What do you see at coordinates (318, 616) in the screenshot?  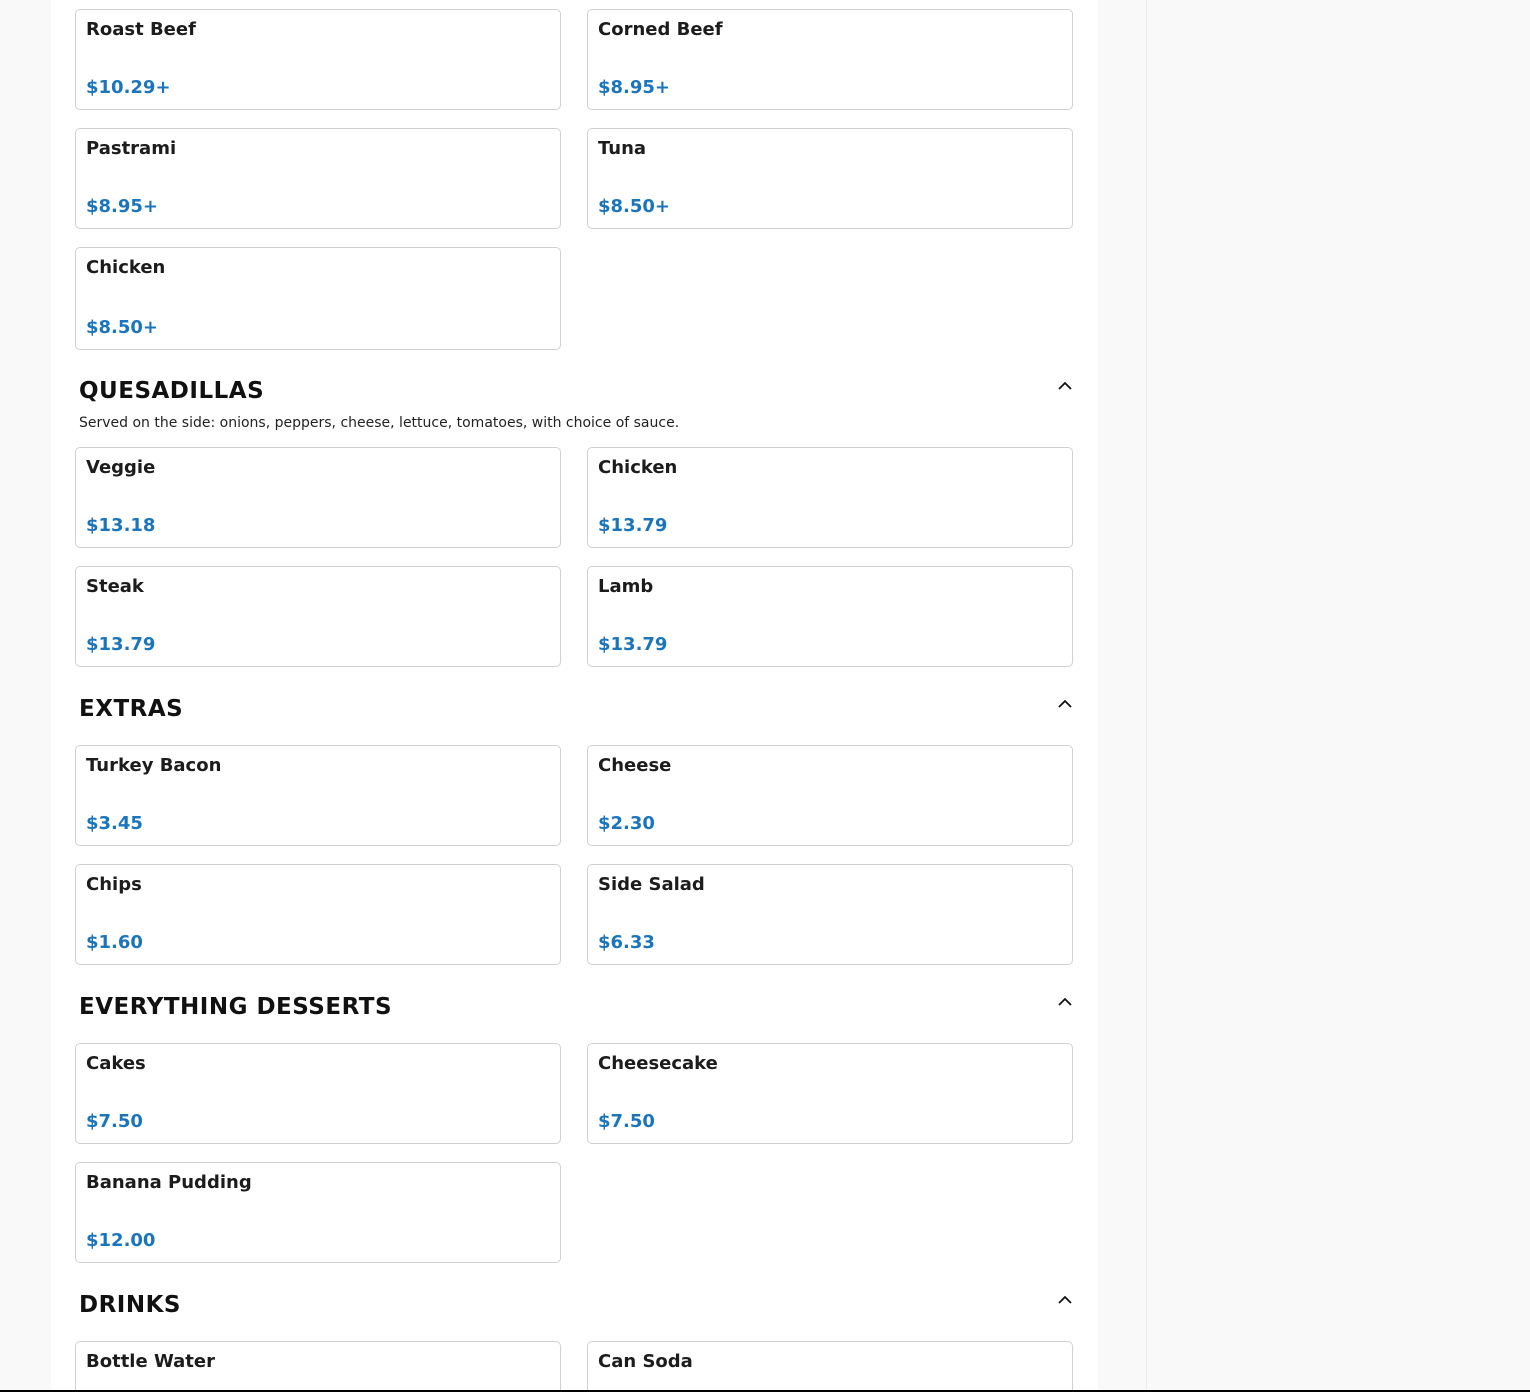 I see `menu-item-card: Steak $13.79` at bounding box center [318, 616].